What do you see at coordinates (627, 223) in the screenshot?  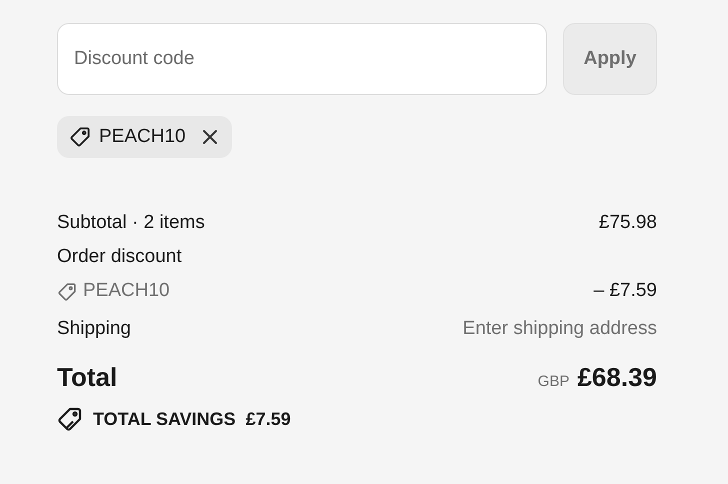 I see `subtotal-value: £75.98` at bounding box center [627, 223].